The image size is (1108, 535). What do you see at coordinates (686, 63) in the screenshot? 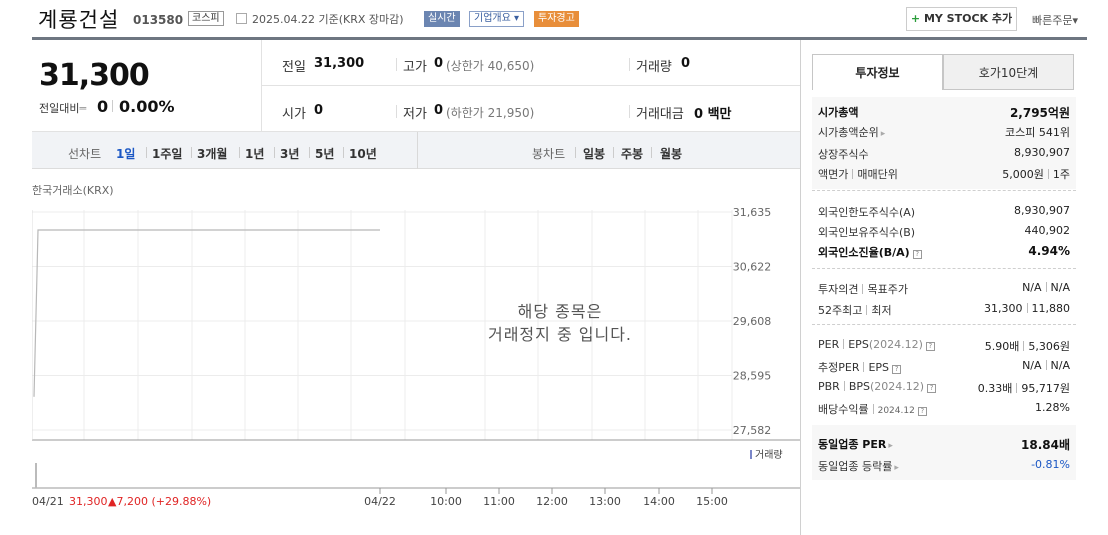
I see `volume-value: 0` at bounding box center [686, 63].